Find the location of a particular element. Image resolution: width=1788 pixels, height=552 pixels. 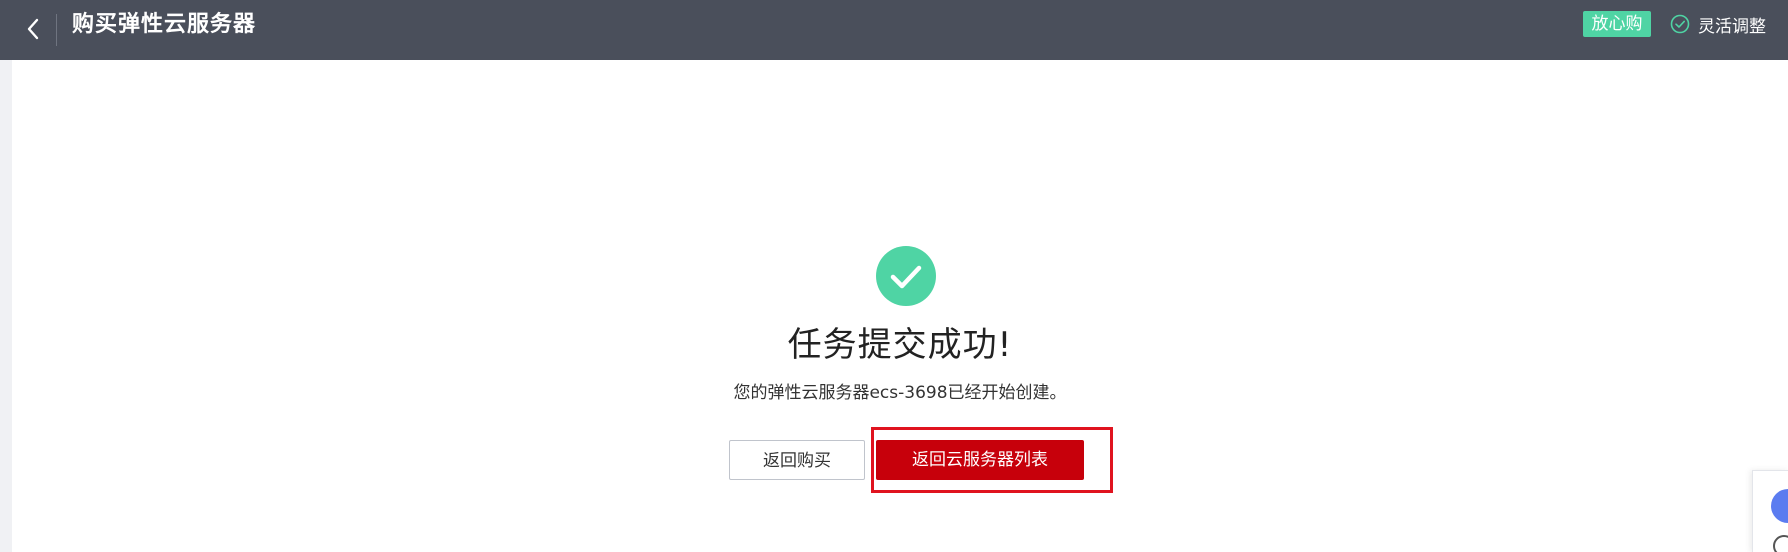

assistant-avatar is located at coordinates (1779, 506).